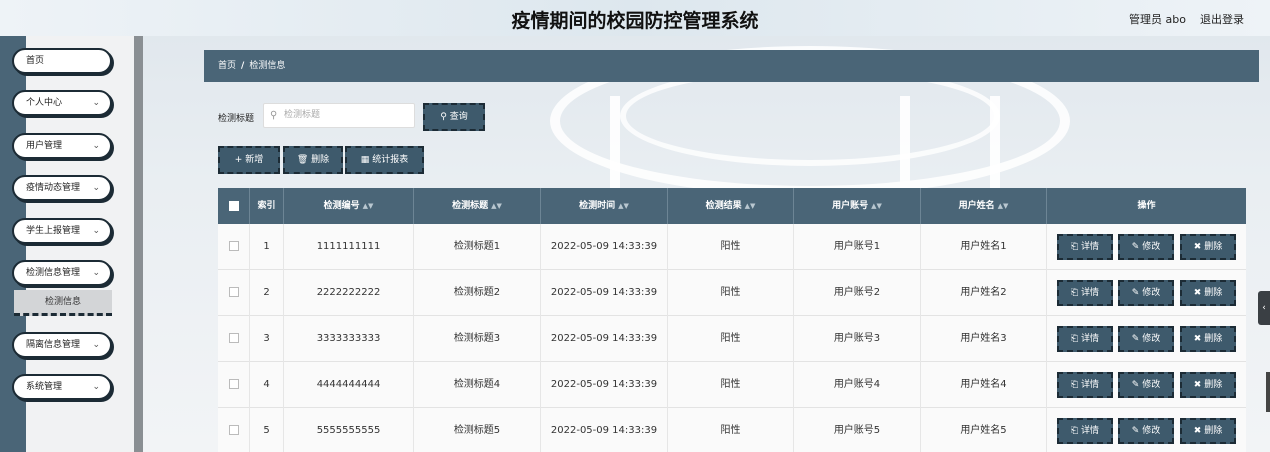 This screenshot has height=452, width=1270. I want to click on column-header-name: 用户姓名 ▲▼, so click(984, 206).